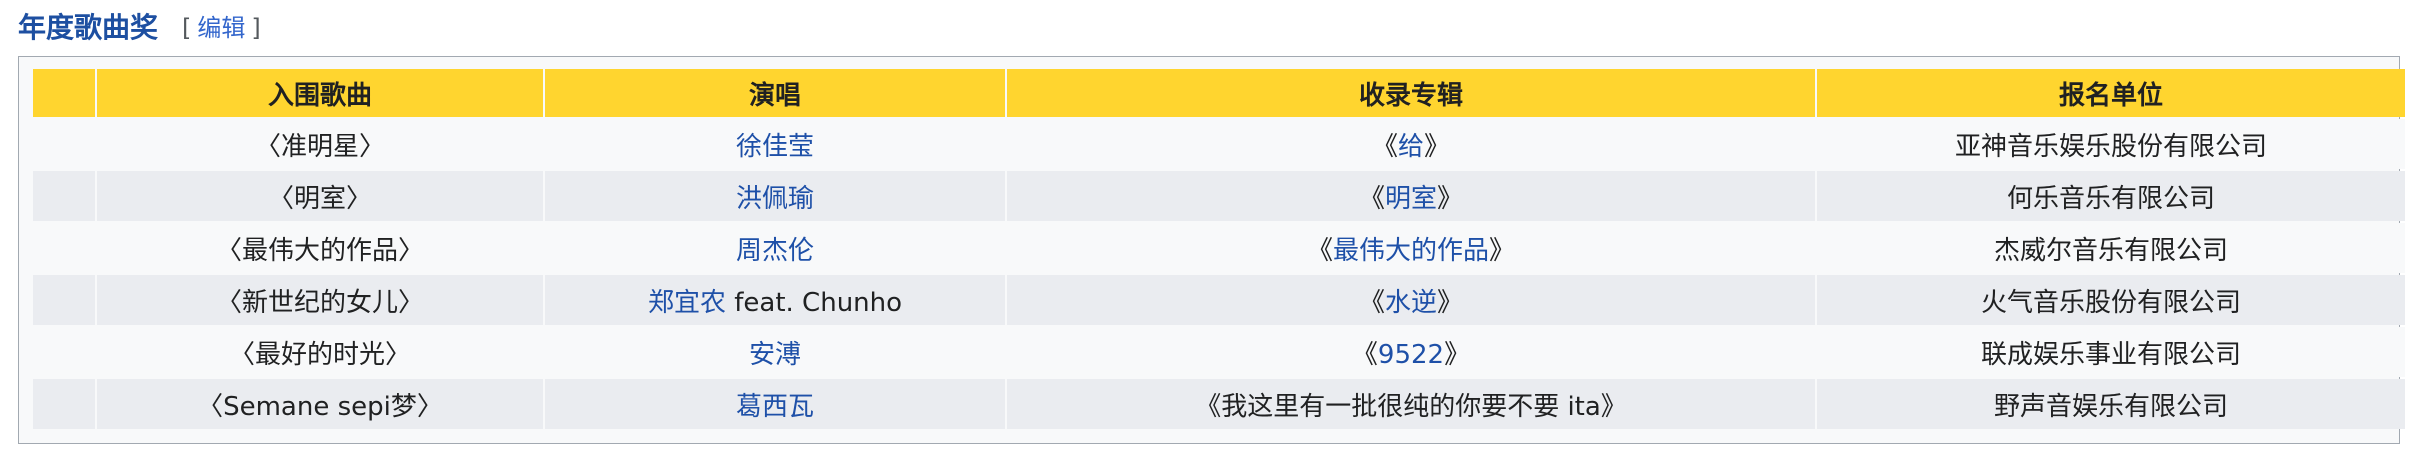 Image resolution: width=2436 pixels, height=462 pixels. What do you see at coordinates (320, 93) in the screenshot?
I see `header-song: 入围歌曲` at bounding box center [320, 93].